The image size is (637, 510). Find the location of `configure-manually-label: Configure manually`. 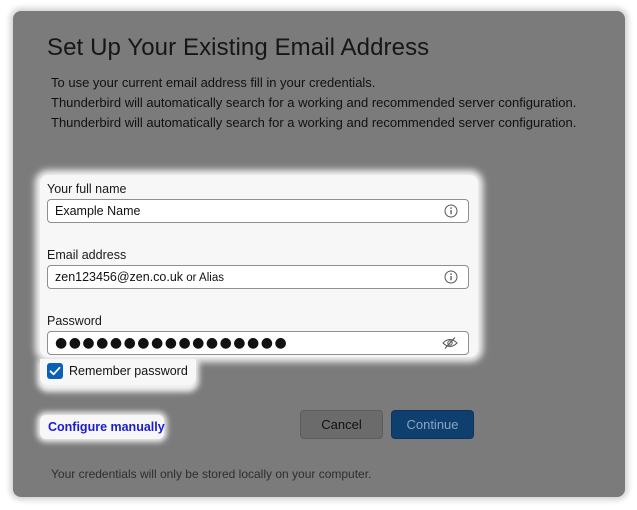

configure-manually-label: Configure manually is located at coordinates (106, 427).